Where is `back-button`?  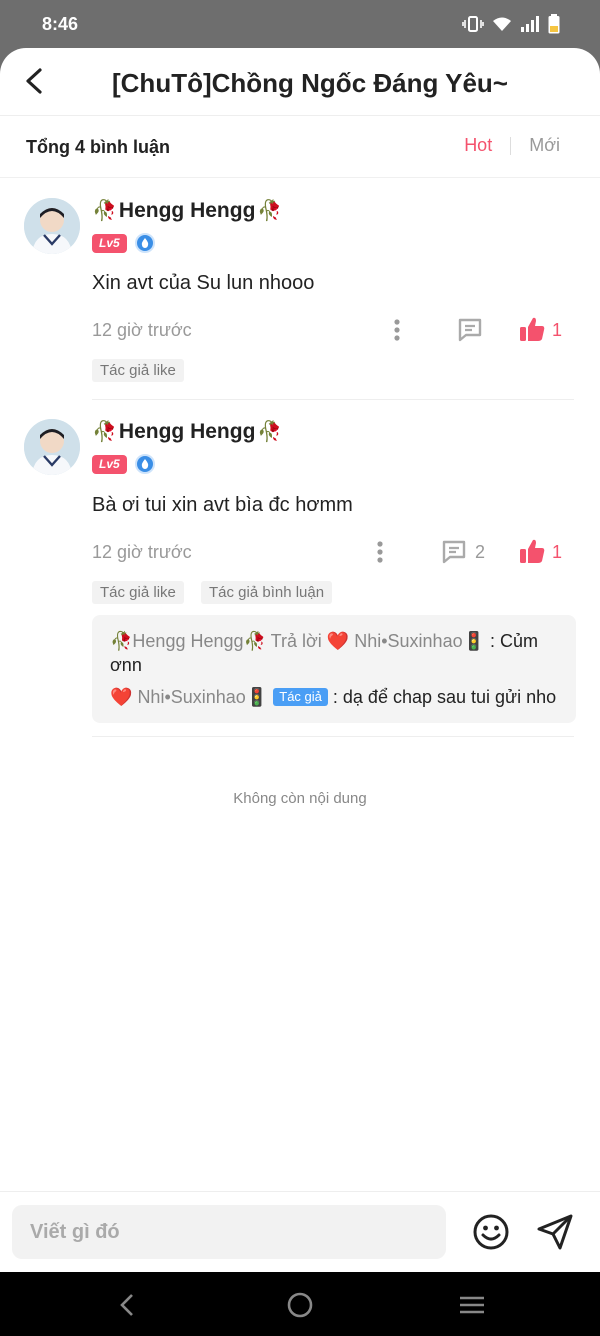
back-button is located at coordinates (35, 81).